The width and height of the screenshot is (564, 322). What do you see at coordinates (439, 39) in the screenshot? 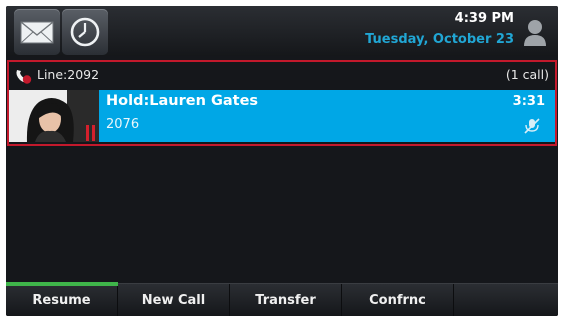
I see `clock-date: Tuesday, October 23` at bounding box center [439, 39].